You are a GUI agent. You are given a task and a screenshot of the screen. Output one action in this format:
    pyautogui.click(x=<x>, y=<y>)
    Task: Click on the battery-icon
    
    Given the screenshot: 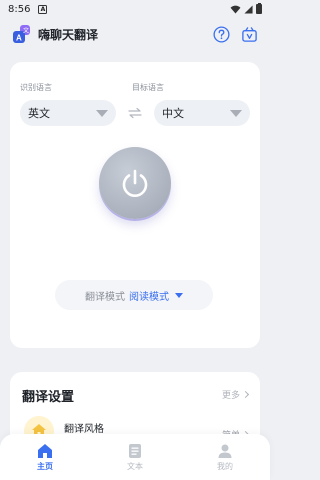 What is the action you would take?
    pyautogui.click(x=259, y=8)
    